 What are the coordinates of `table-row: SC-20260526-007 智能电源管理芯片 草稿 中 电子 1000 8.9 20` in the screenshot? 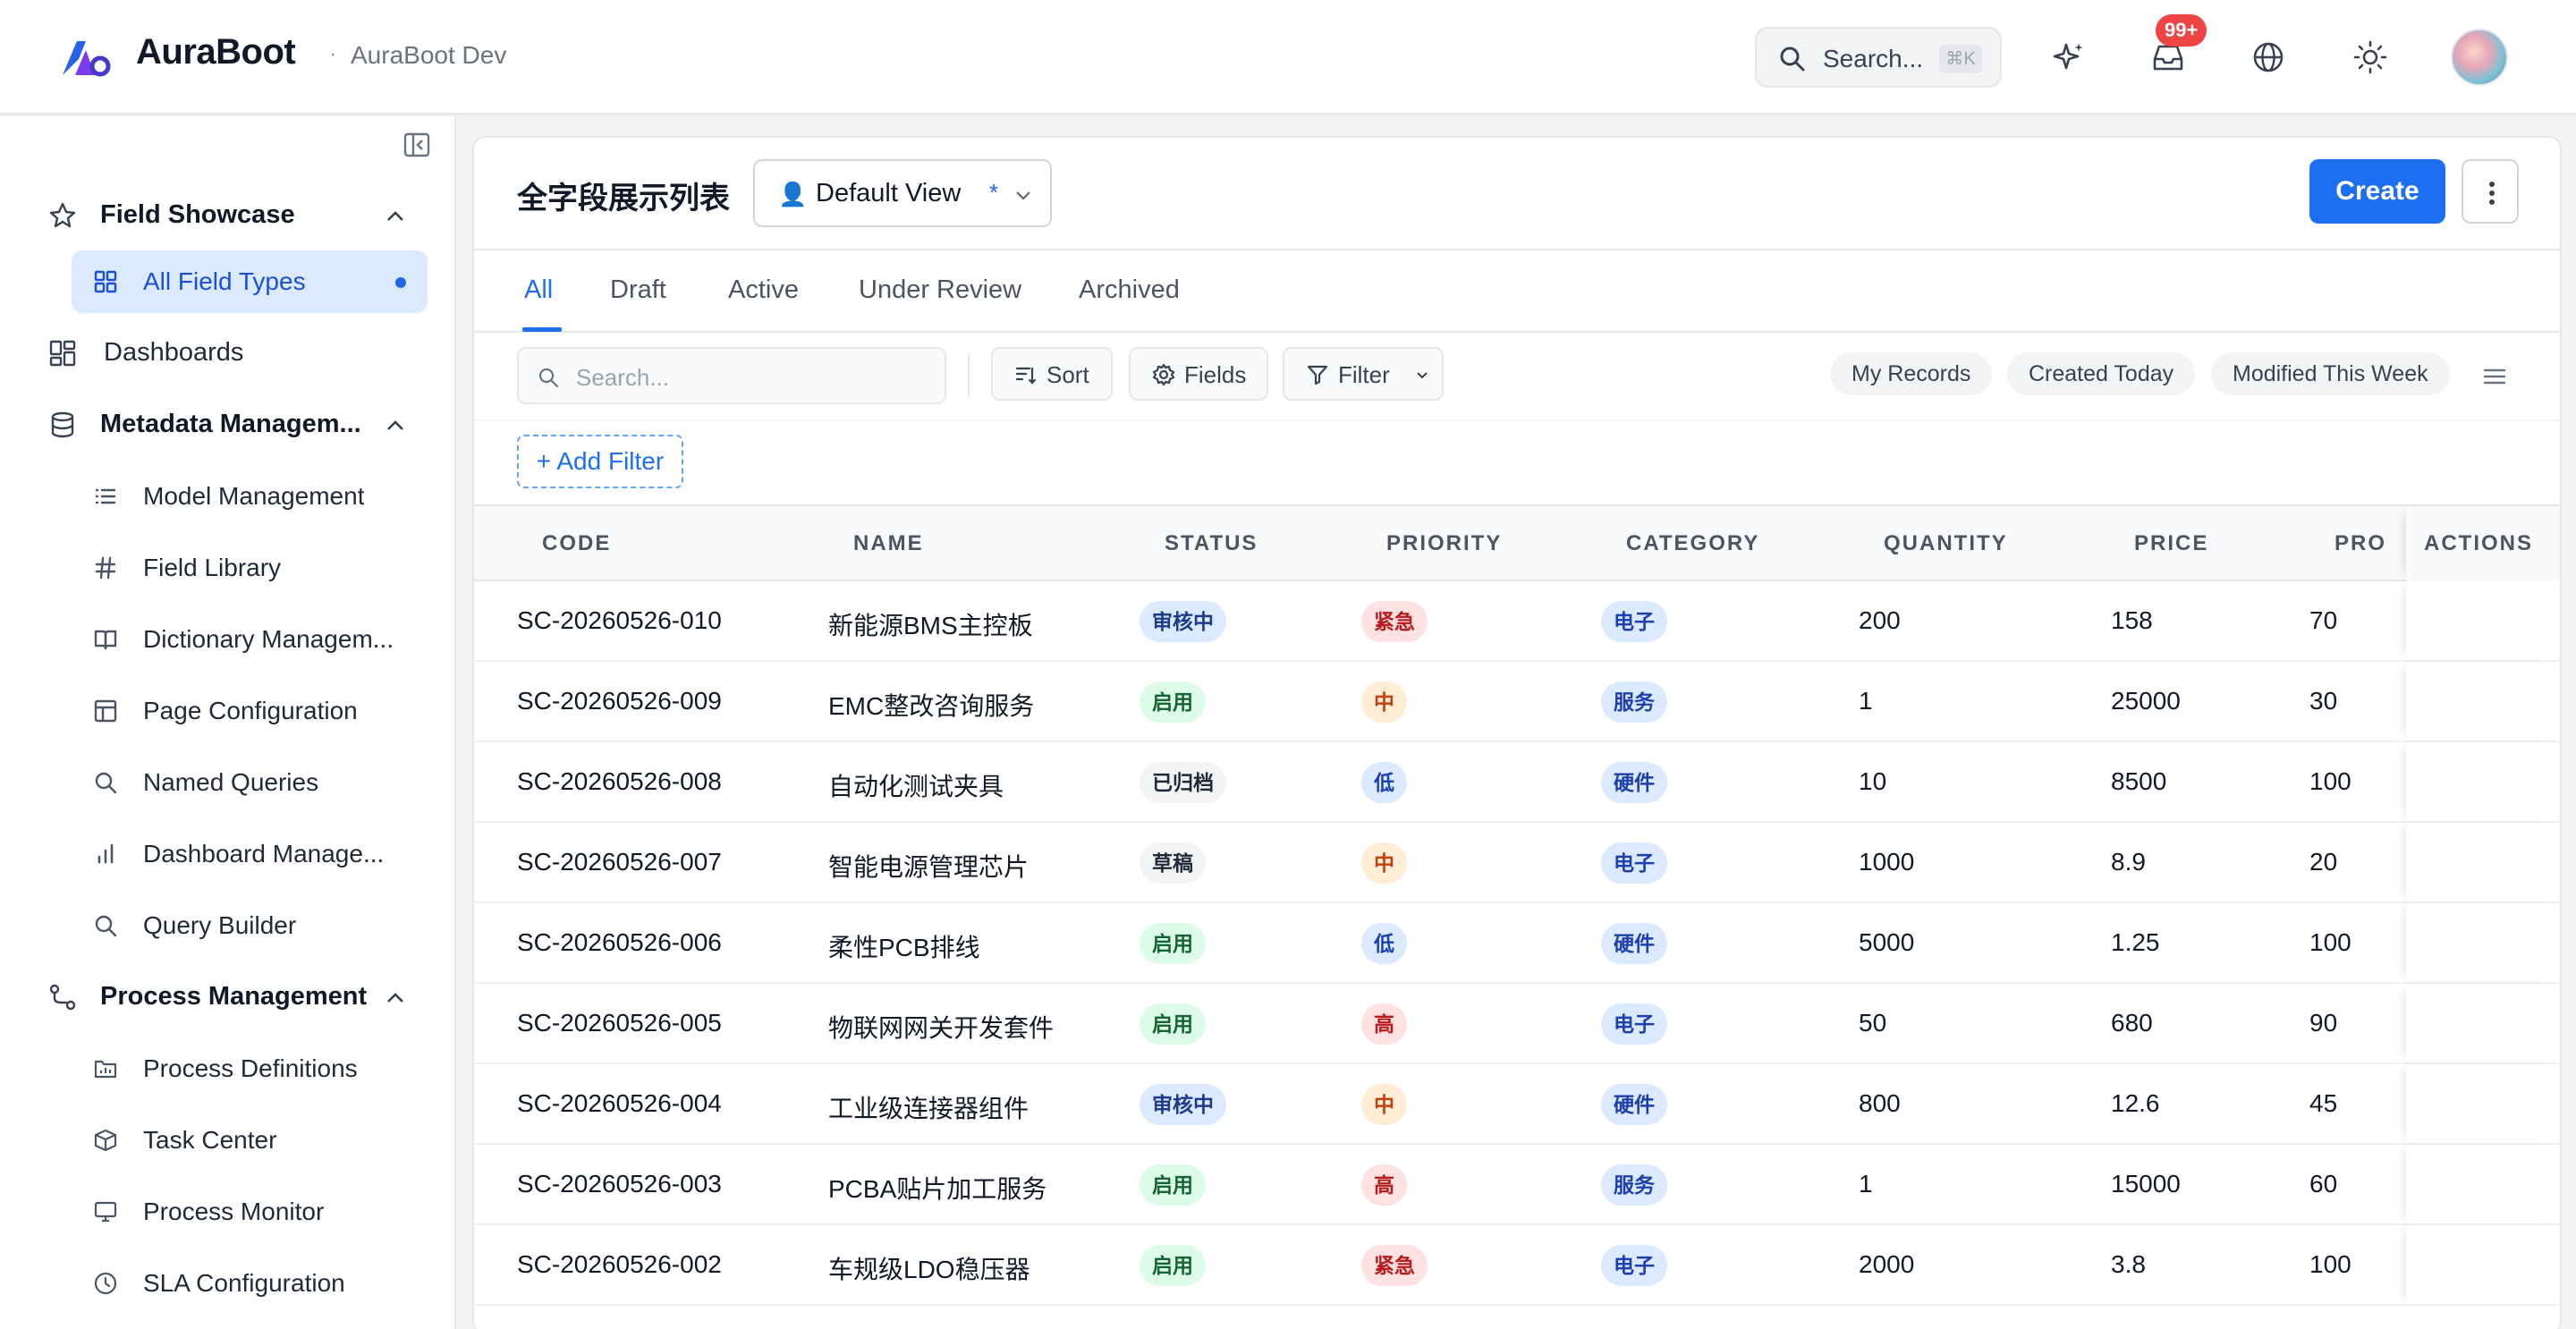 It's located at (1517, 863).